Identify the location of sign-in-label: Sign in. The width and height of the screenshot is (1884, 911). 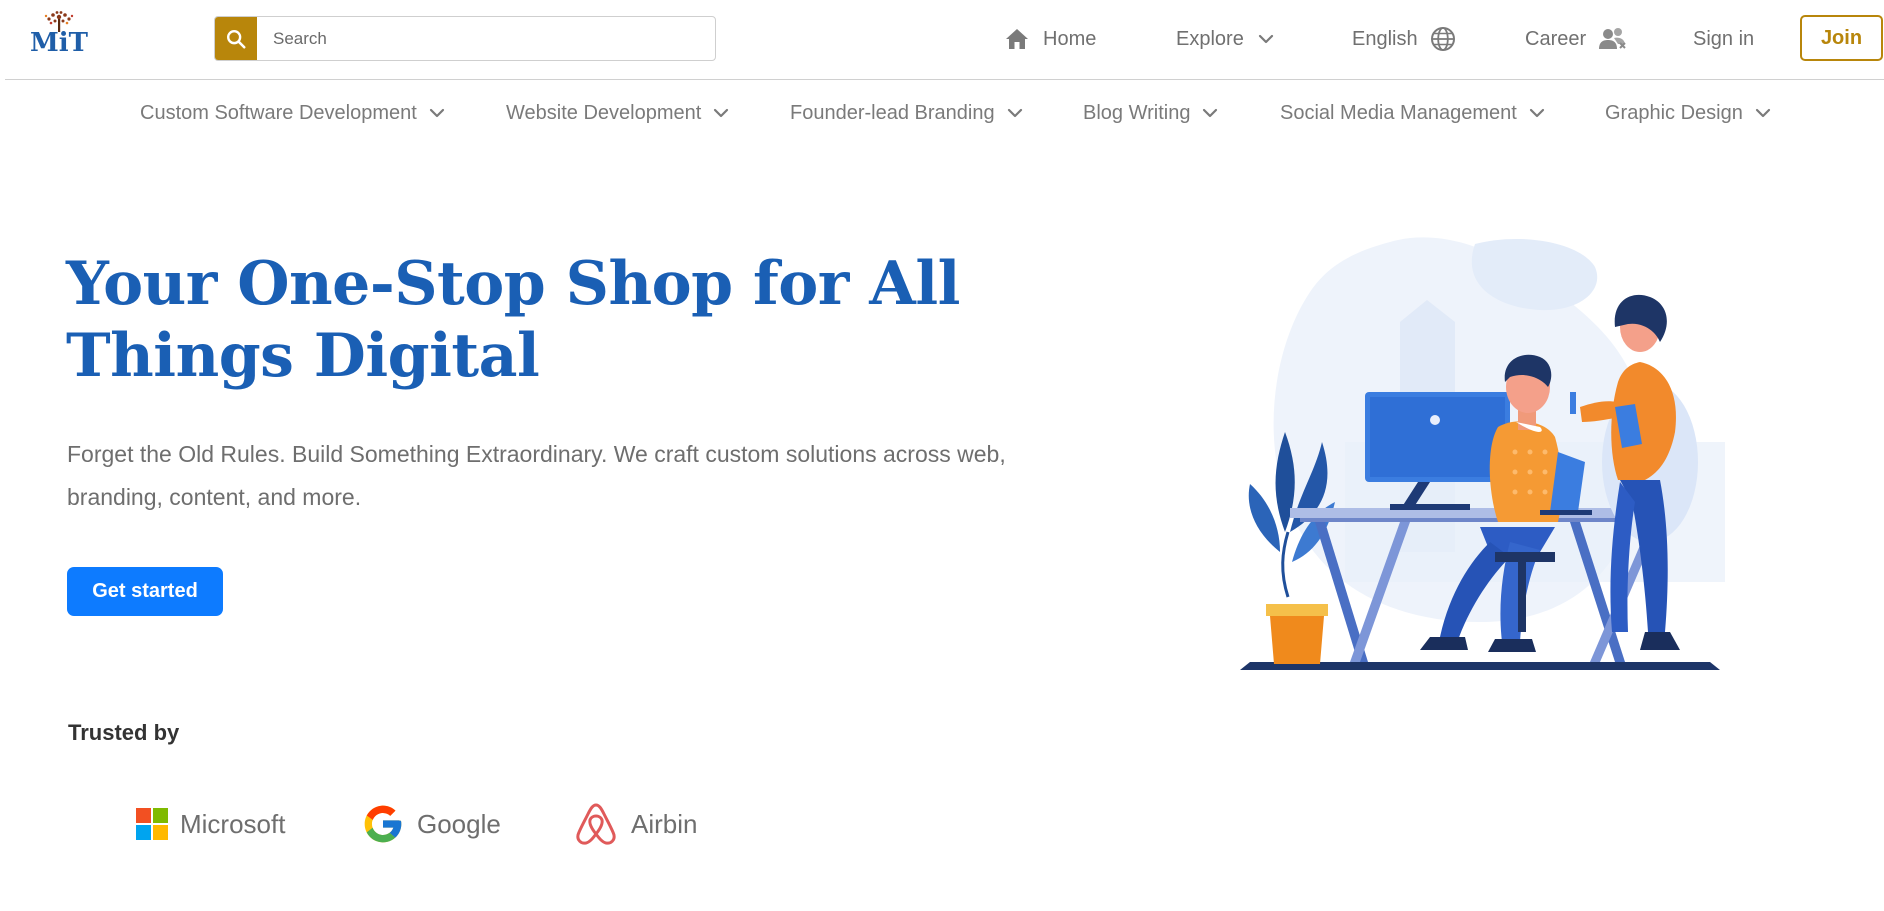
(1724, 38).